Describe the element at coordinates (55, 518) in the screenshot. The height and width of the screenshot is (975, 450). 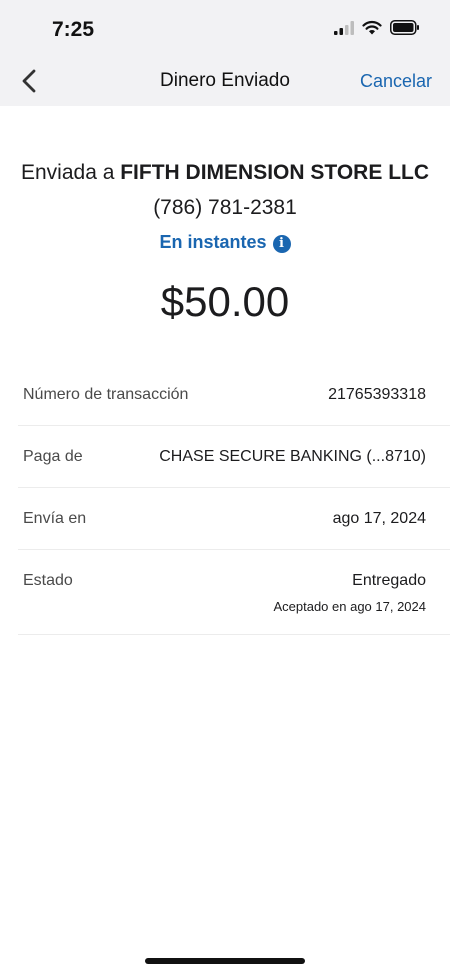
I see `detail-label: Envía en` at that location.